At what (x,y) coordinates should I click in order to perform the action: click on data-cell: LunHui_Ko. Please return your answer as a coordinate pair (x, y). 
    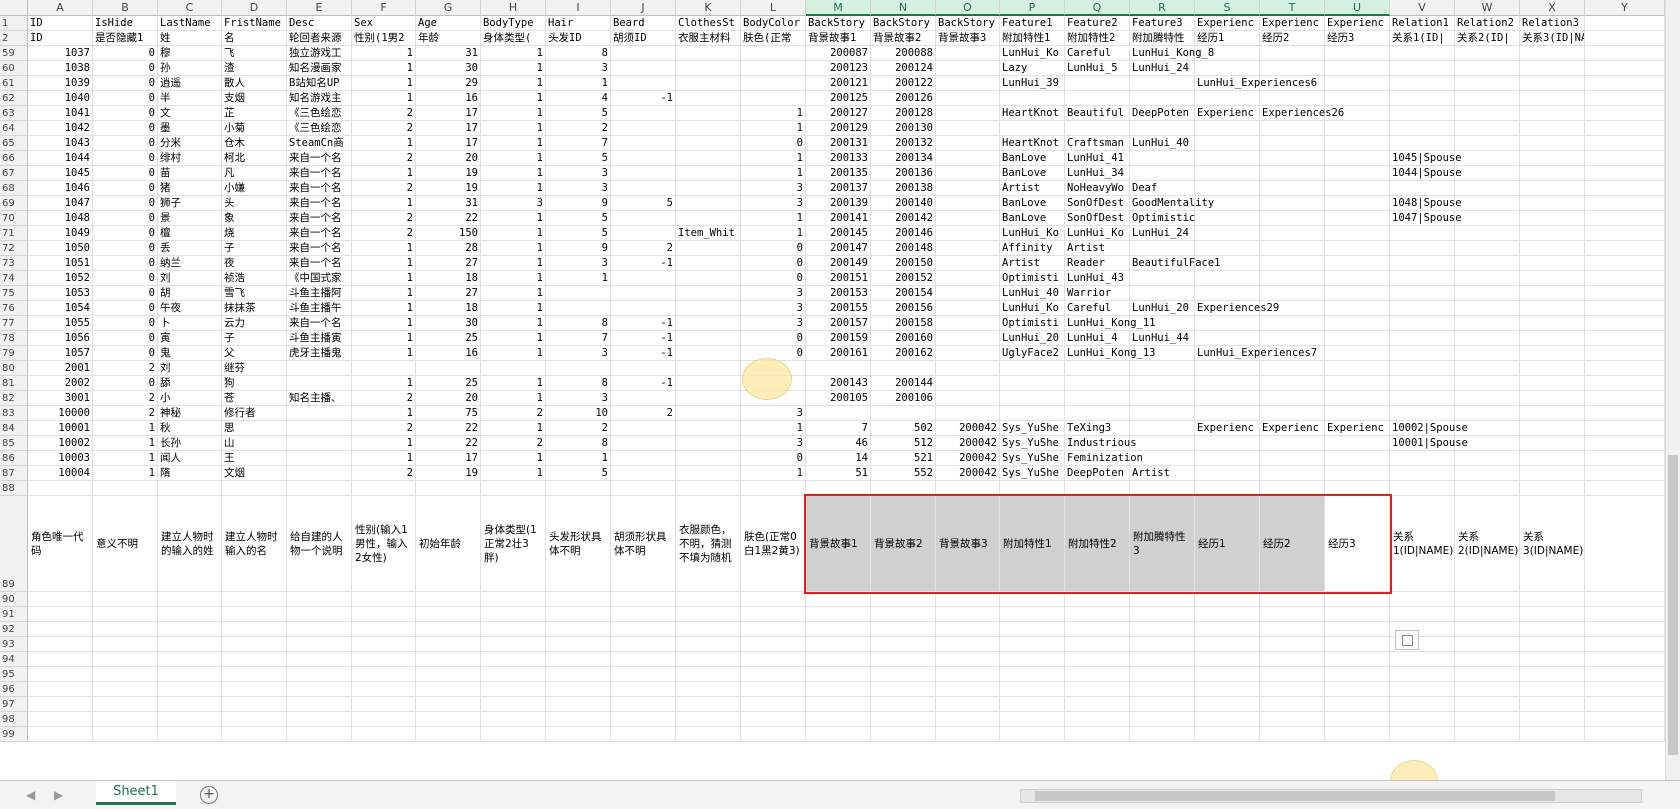
    Looking at the image, I should click on (1097, 233).